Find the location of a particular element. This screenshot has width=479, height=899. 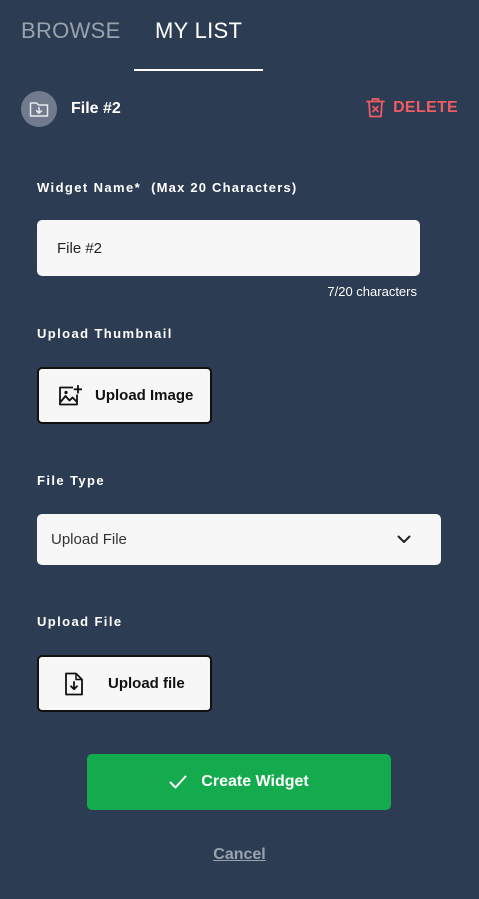

create-widget-button: Create Widget is located at coordinates (239, 782).